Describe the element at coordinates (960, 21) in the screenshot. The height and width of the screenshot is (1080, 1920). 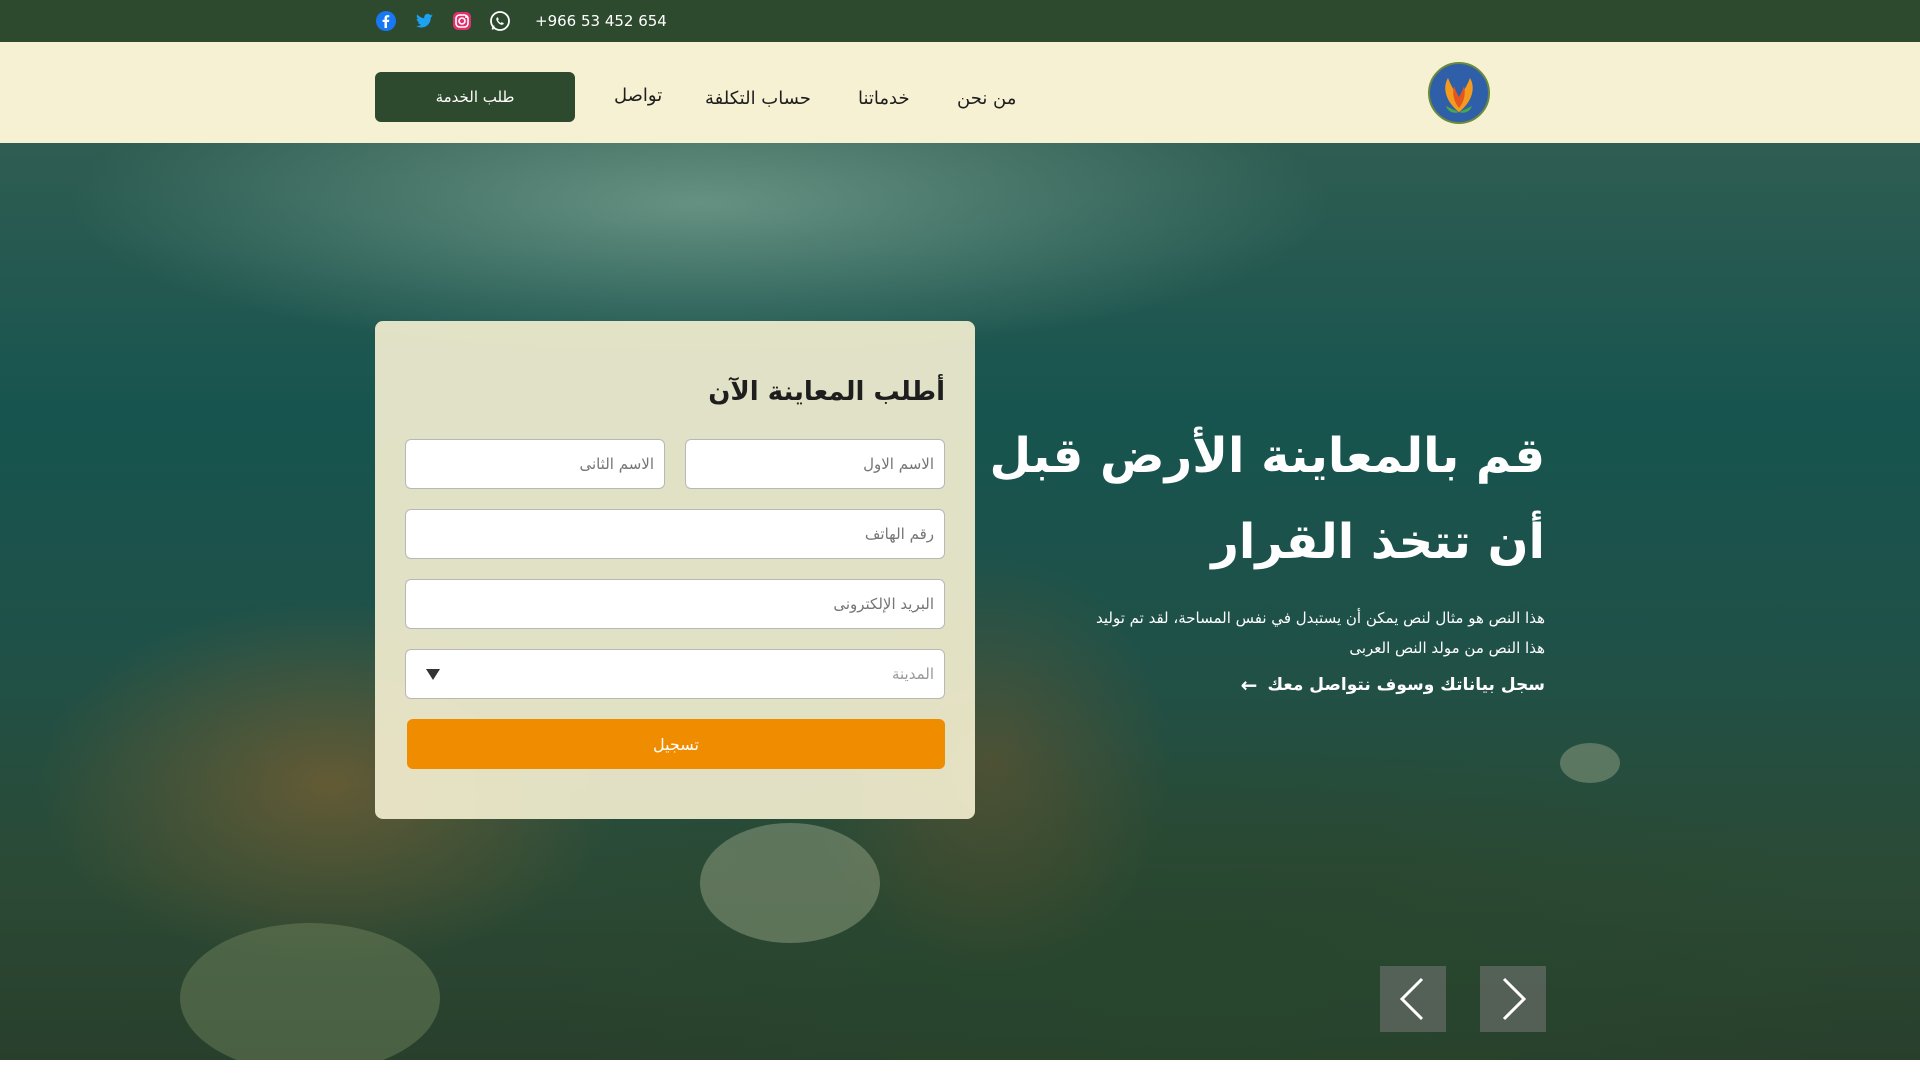
I see `top-bar: +966 53 452 654` at that location.